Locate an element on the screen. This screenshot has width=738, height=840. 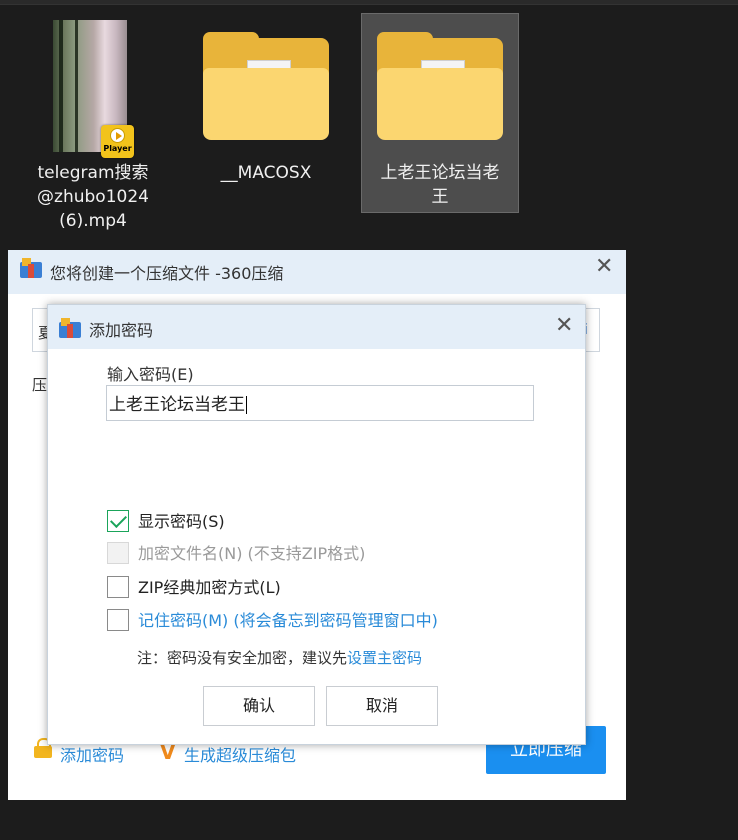
note-text: 注：密码没有安全加密，建议先 is located at coordinates (242, 658).